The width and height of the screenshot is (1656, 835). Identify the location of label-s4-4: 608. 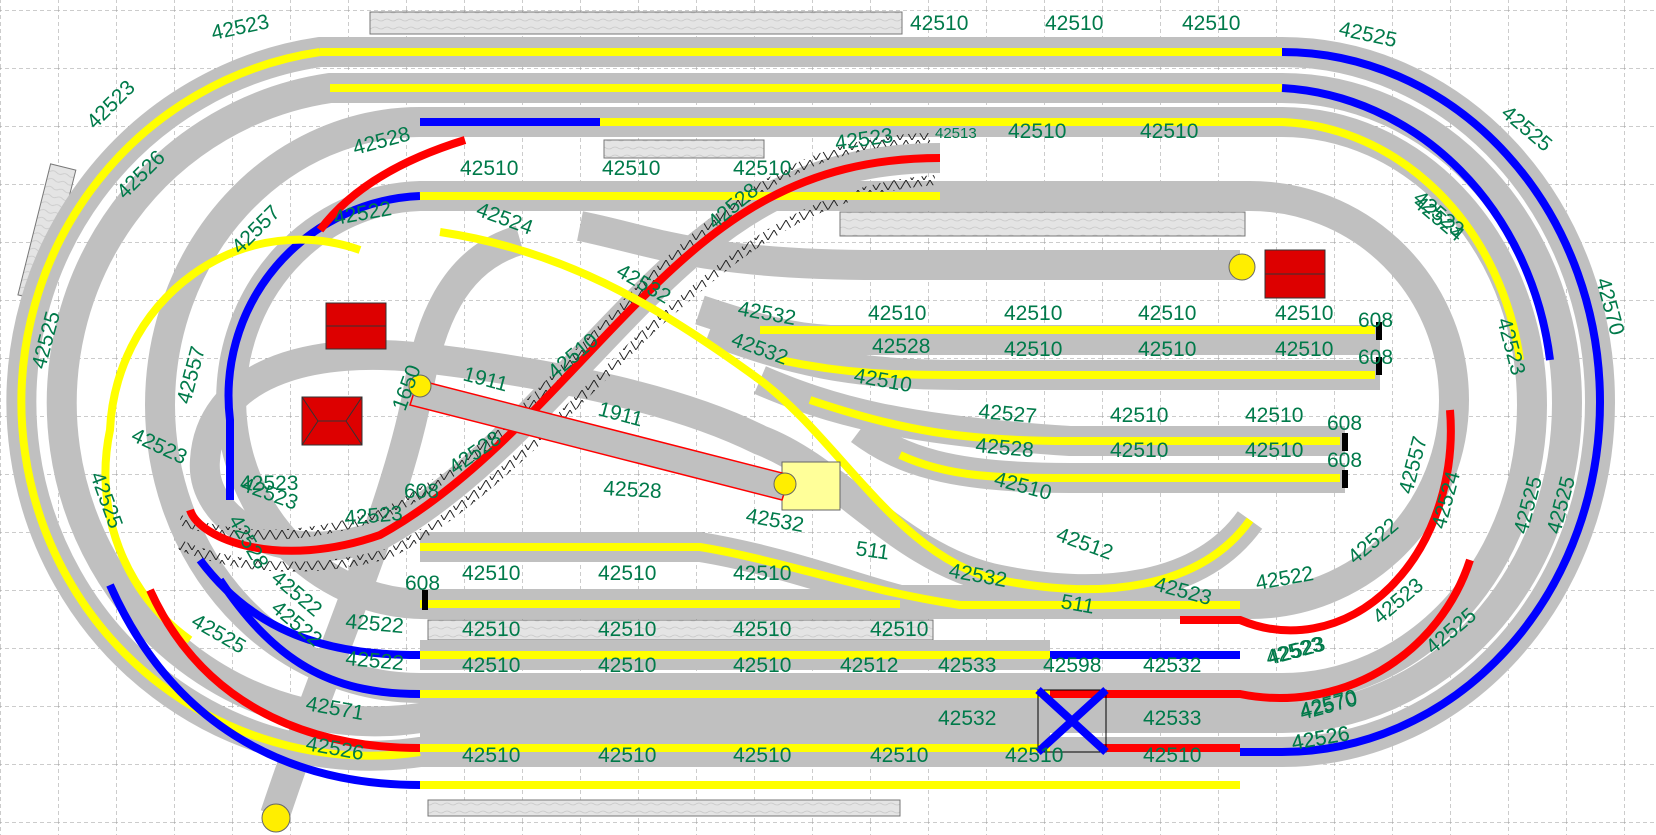
(1344, 460).